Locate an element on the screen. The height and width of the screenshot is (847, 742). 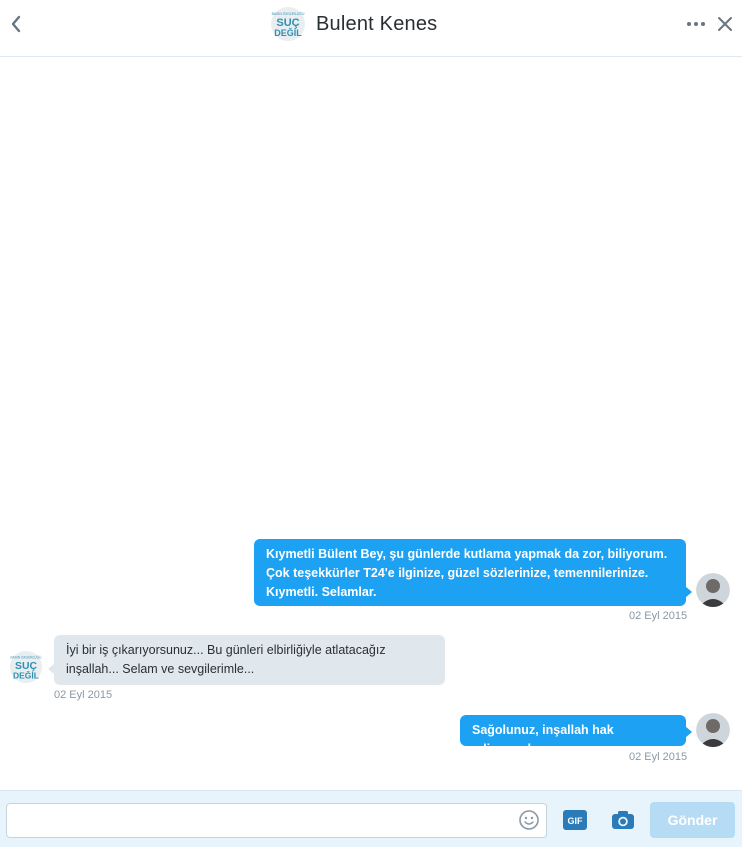
gif-button: GIF is located at coordinates (575, 820).